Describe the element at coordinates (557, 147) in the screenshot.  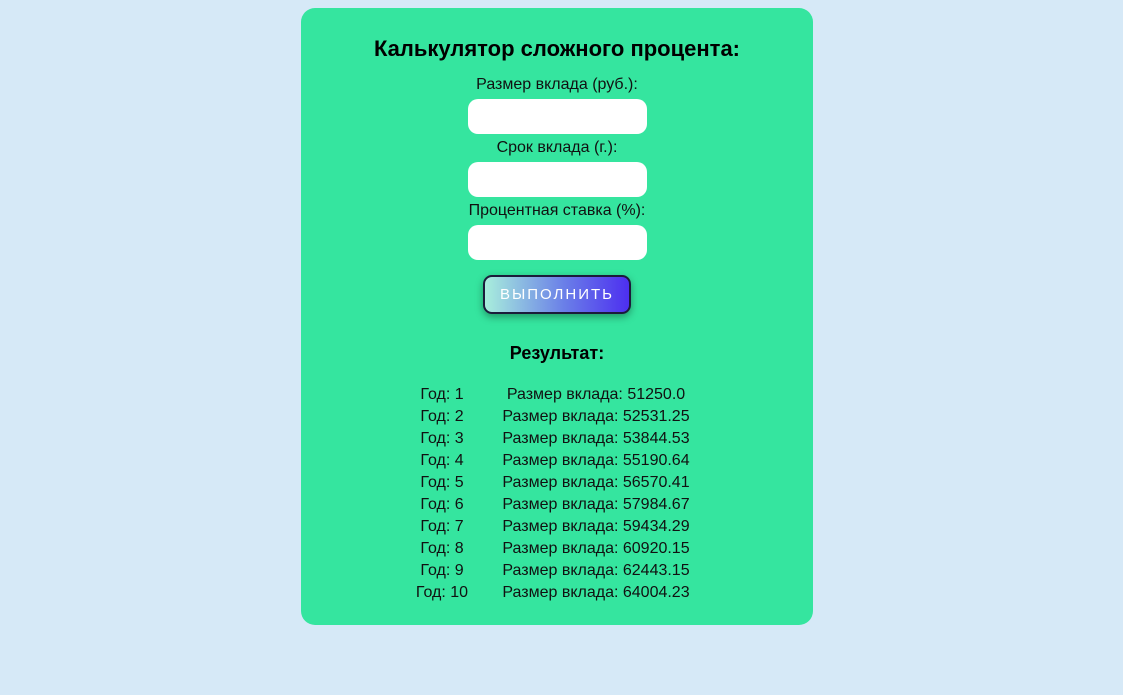
I see `term-label: Срок вклада (г.):` at that location.